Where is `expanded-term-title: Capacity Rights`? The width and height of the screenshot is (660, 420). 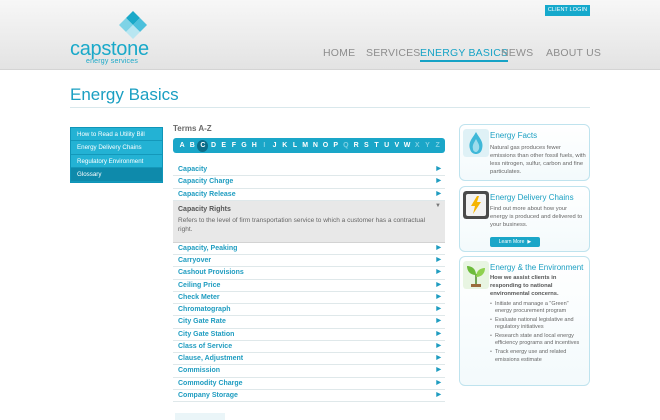 expanded-term-title: Capacity Rights is located at coordinates (204, 209).